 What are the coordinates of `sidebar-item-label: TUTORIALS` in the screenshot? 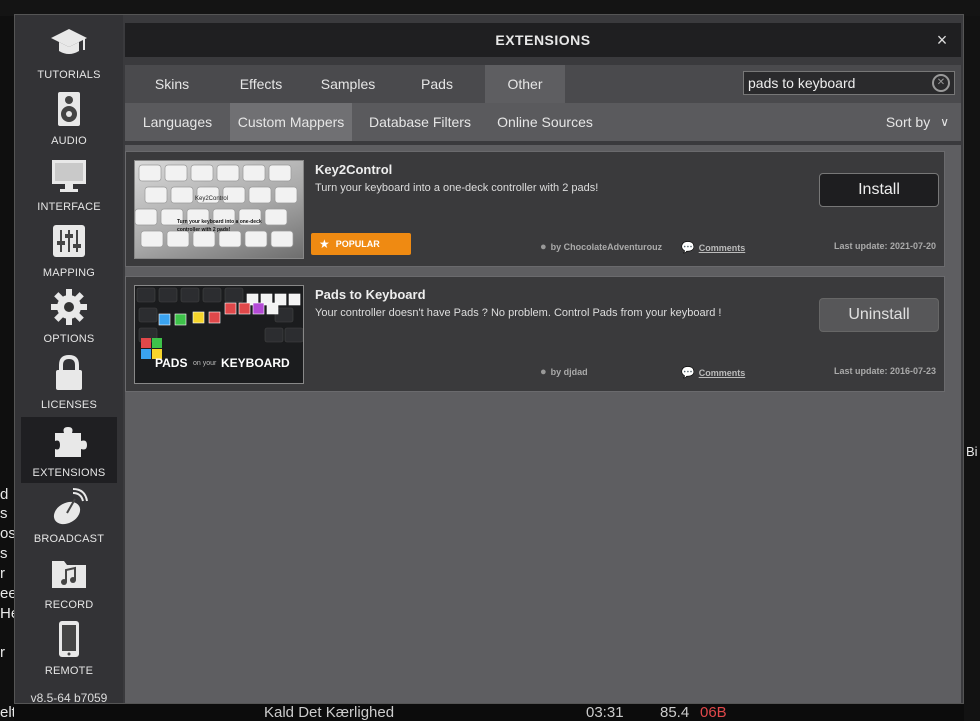 It's located at (69, 75).